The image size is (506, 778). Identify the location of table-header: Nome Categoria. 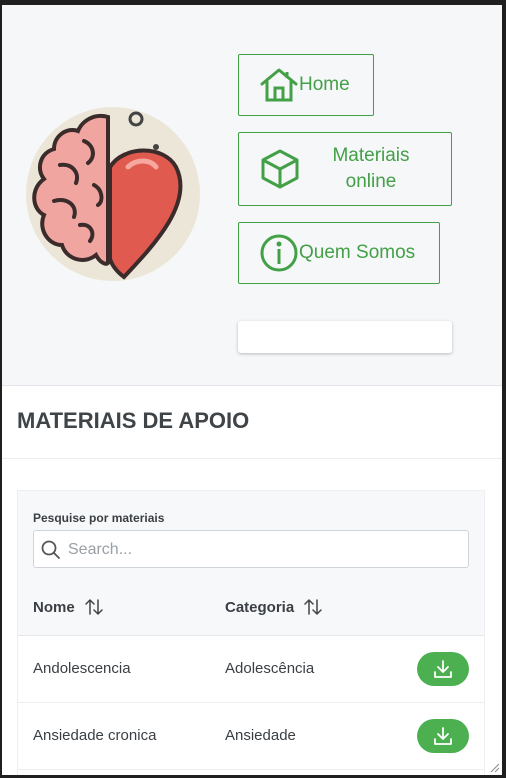
(251, 608).